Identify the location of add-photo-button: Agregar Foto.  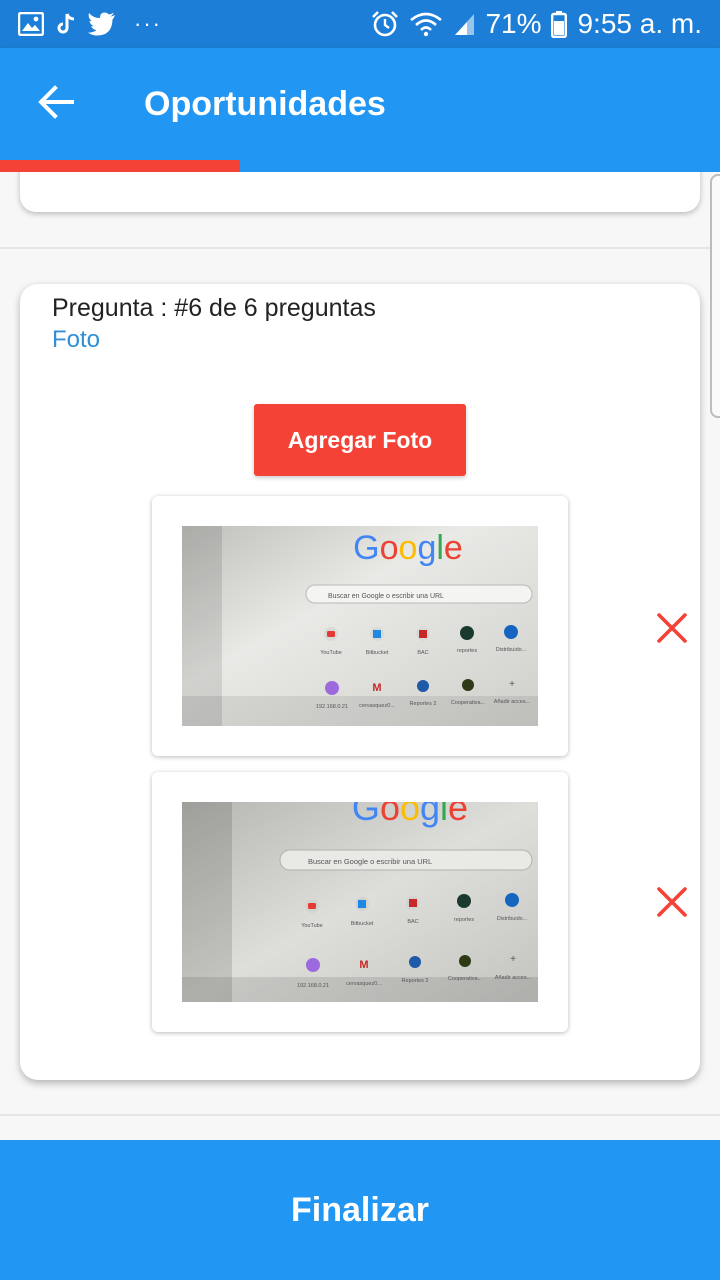
(360, 440).